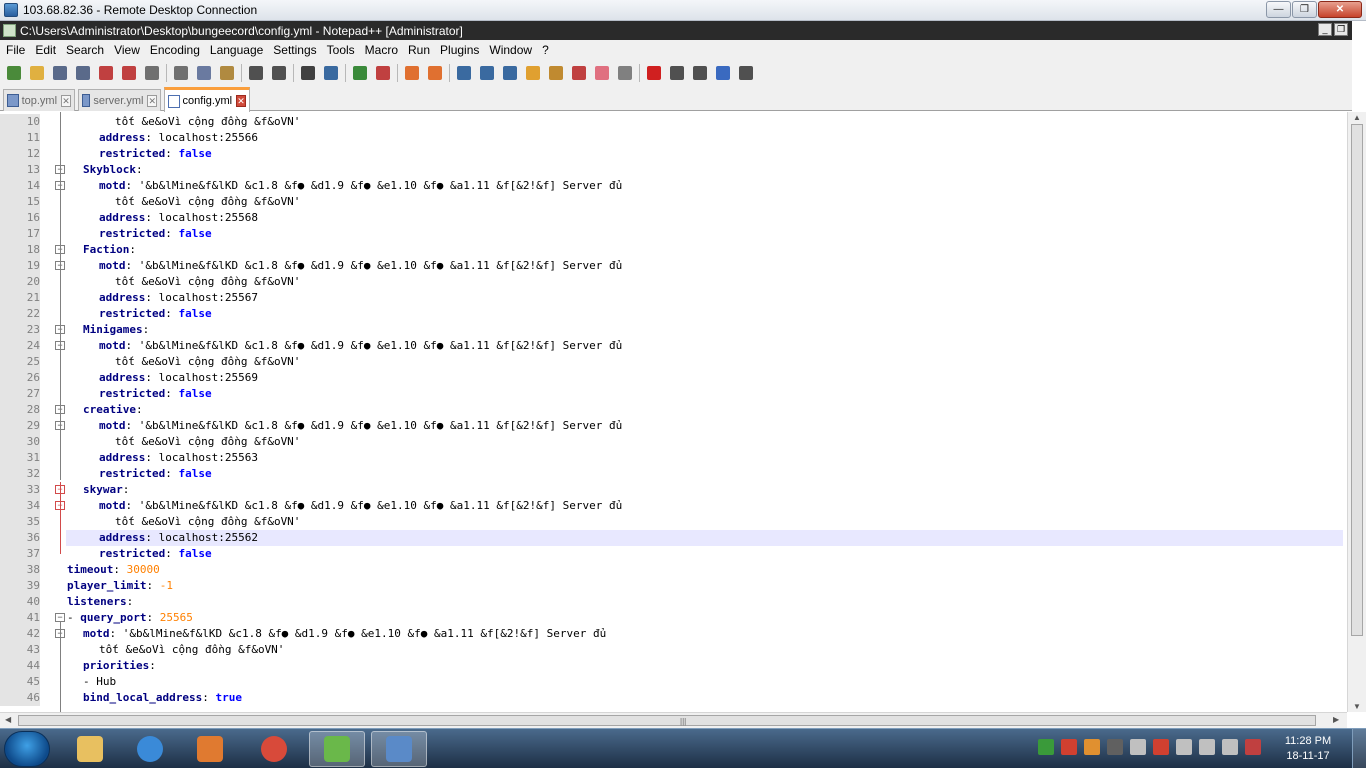 The image size is (1366, 768). Describe the element at coordinates (1278, 9) in the screenshot. I see `rdp-minimize-button: —` at that location.